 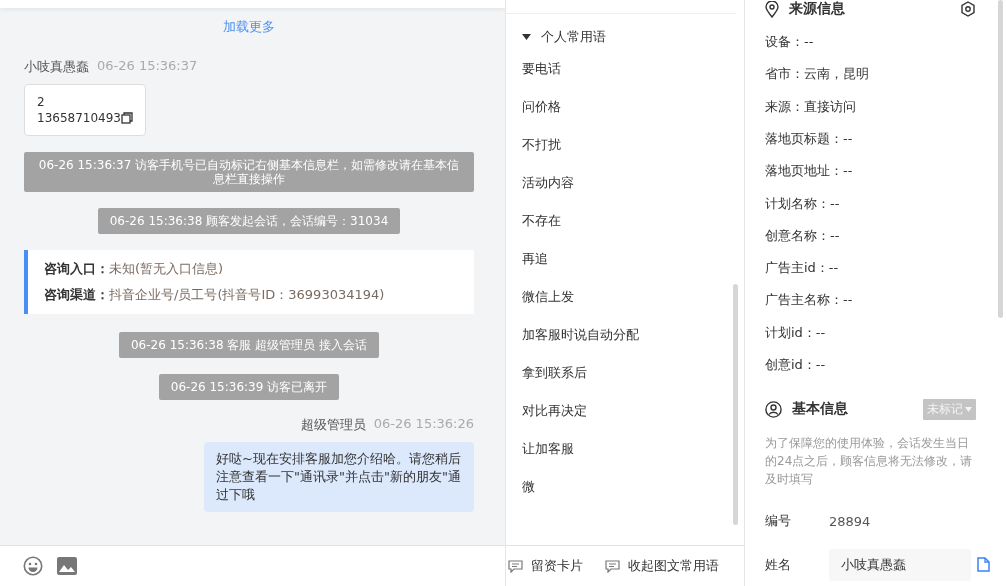 I want to click on source-field: 省市：云南，昆明, so click(x=881, y=74).